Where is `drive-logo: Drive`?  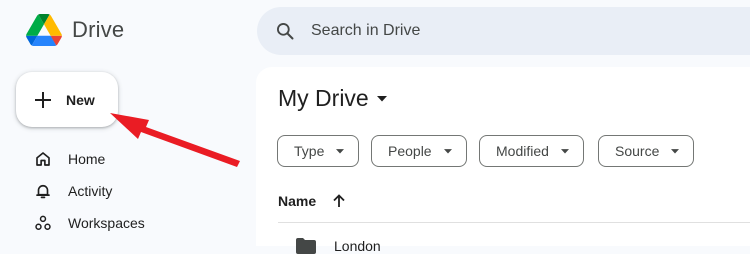
drive-logo: Drive is located at coordinates (75, 30).